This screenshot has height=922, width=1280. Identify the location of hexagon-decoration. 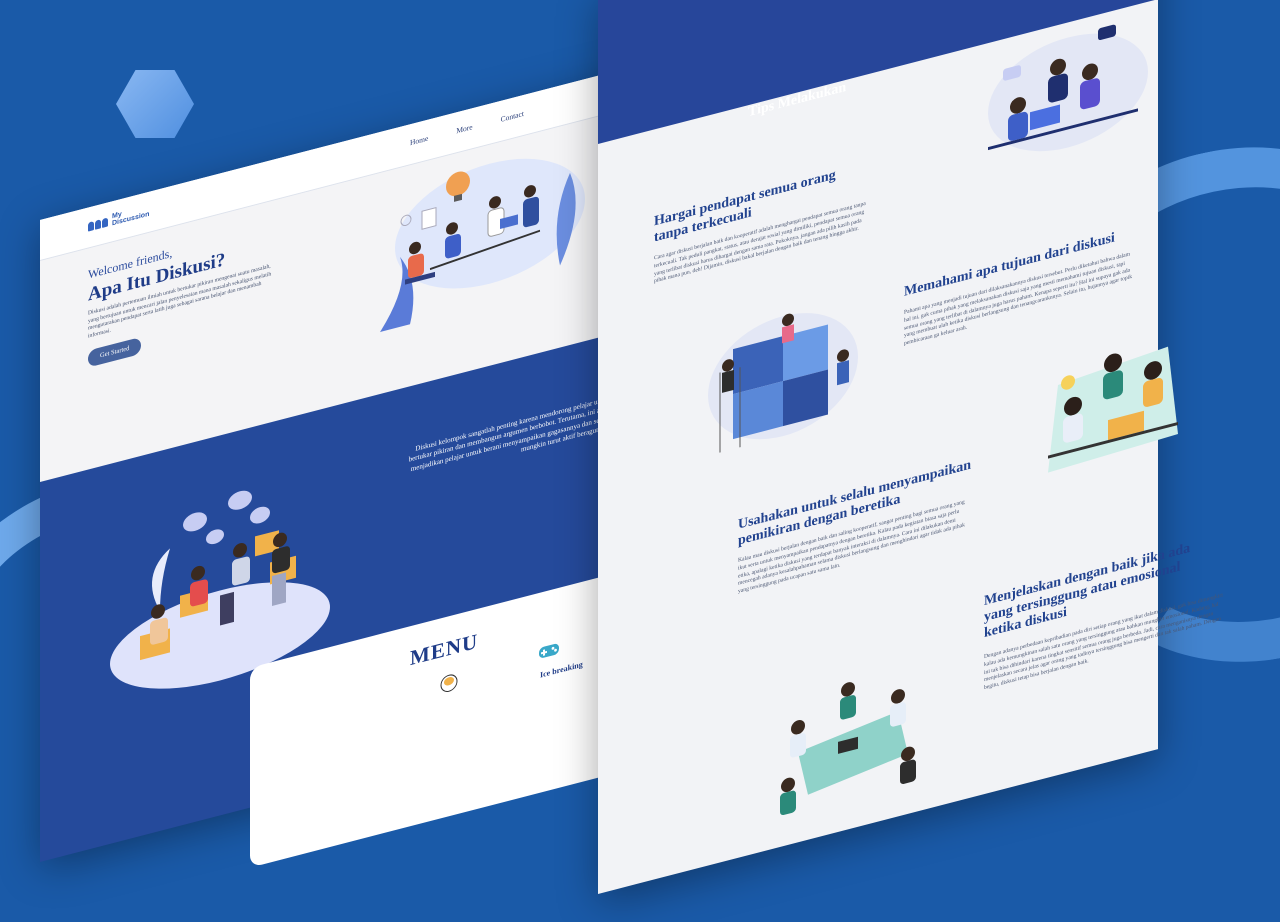
(155, 104).